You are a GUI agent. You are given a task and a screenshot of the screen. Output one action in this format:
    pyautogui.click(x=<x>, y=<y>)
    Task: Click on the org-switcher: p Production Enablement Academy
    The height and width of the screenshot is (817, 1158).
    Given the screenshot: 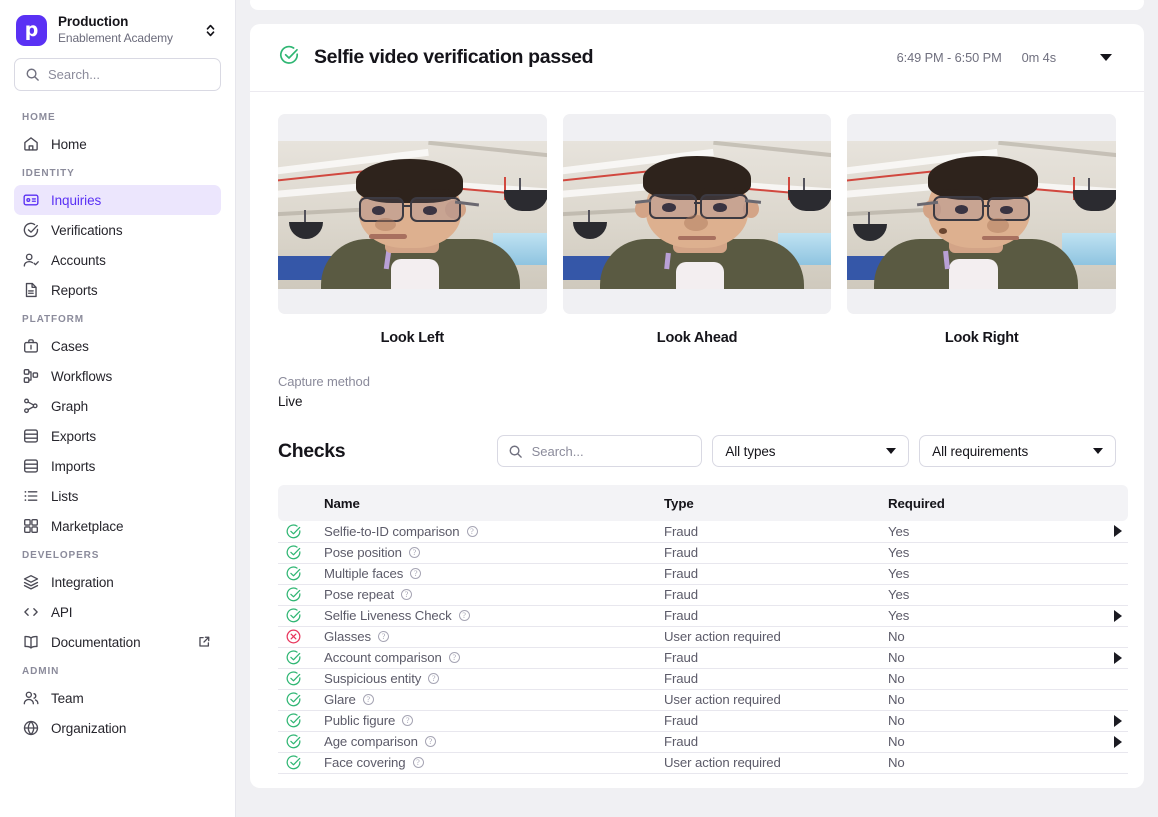 What is the action you would take?
    pyautogui.click(x=117, y=29)
    